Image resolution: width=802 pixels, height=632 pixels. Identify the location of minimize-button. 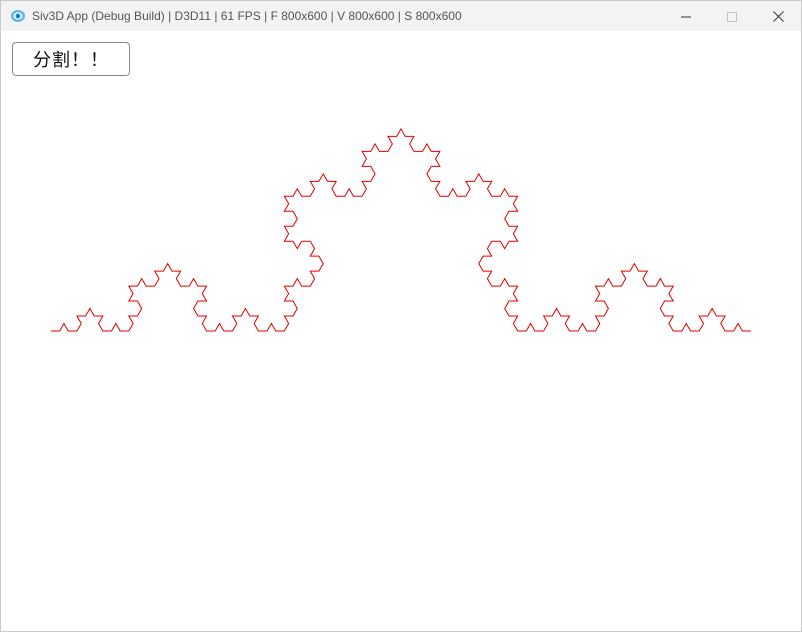
(686, 16).